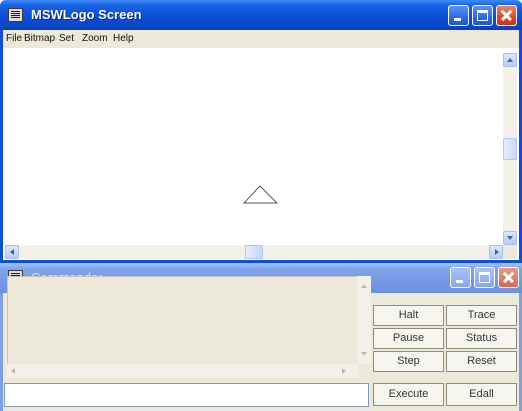 This screenshot has width=522, height=411. Describe the element at coordinates (458, 15) in the screenshot. I see `minimize-button` at that location.